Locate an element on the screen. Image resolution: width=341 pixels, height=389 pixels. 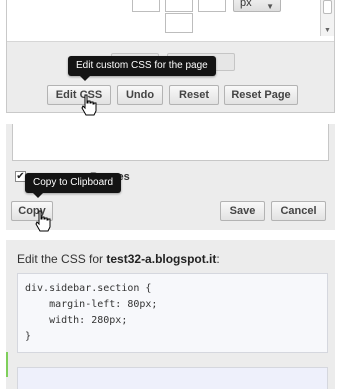
title-suffix: : is located at coordinates (218, 259).